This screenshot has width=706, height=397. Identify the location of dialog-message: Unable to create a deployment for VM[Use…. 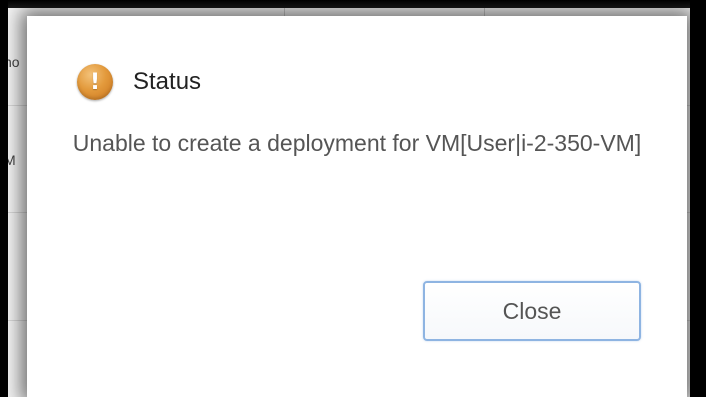
(357, 143).